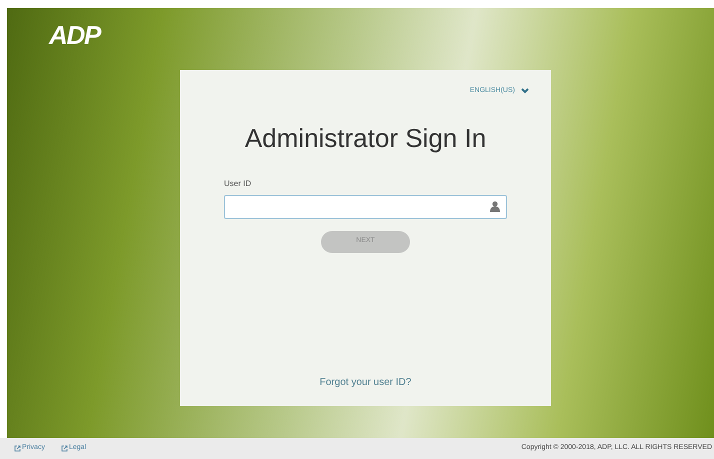  I want to click on forgot-user-id-link: Forgot your user ID?, so click(366, 382).